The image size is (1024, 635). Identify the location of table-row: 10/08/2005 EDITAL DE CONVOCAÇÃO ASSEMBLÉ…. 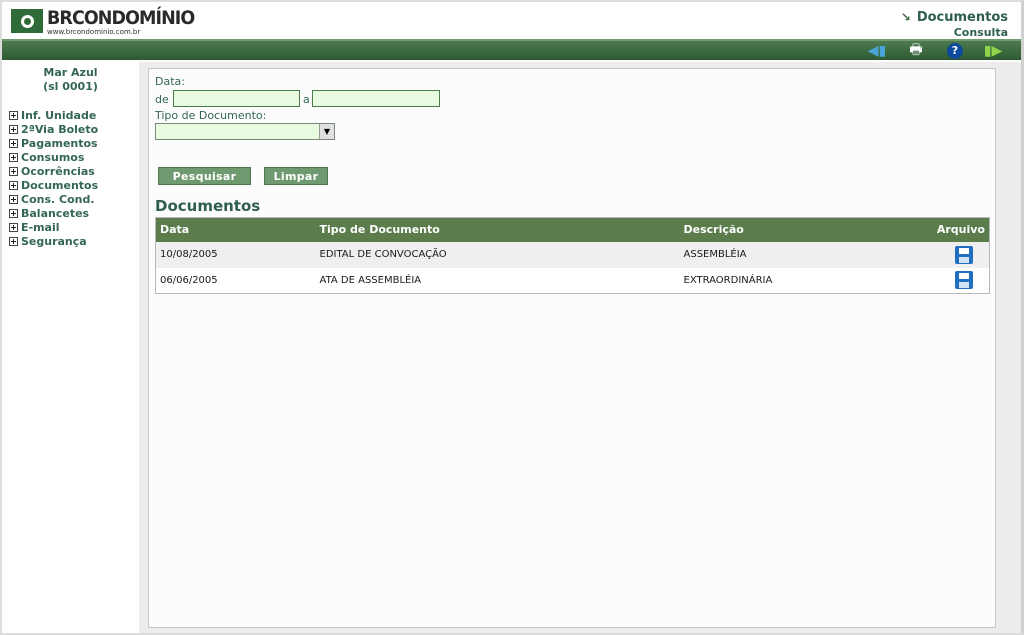
(572, 254).